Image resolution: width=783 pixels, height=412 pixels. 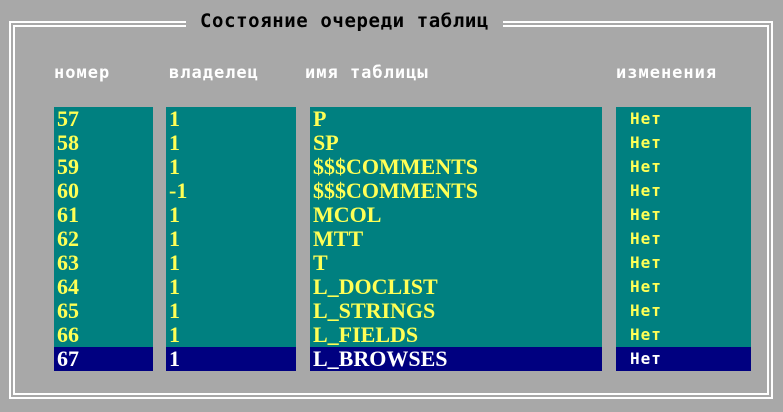 What do you see at coordinates (456, 215) in the screenshot?
I see `cell-table-name: MCOL` at bounding box center [456, 215].